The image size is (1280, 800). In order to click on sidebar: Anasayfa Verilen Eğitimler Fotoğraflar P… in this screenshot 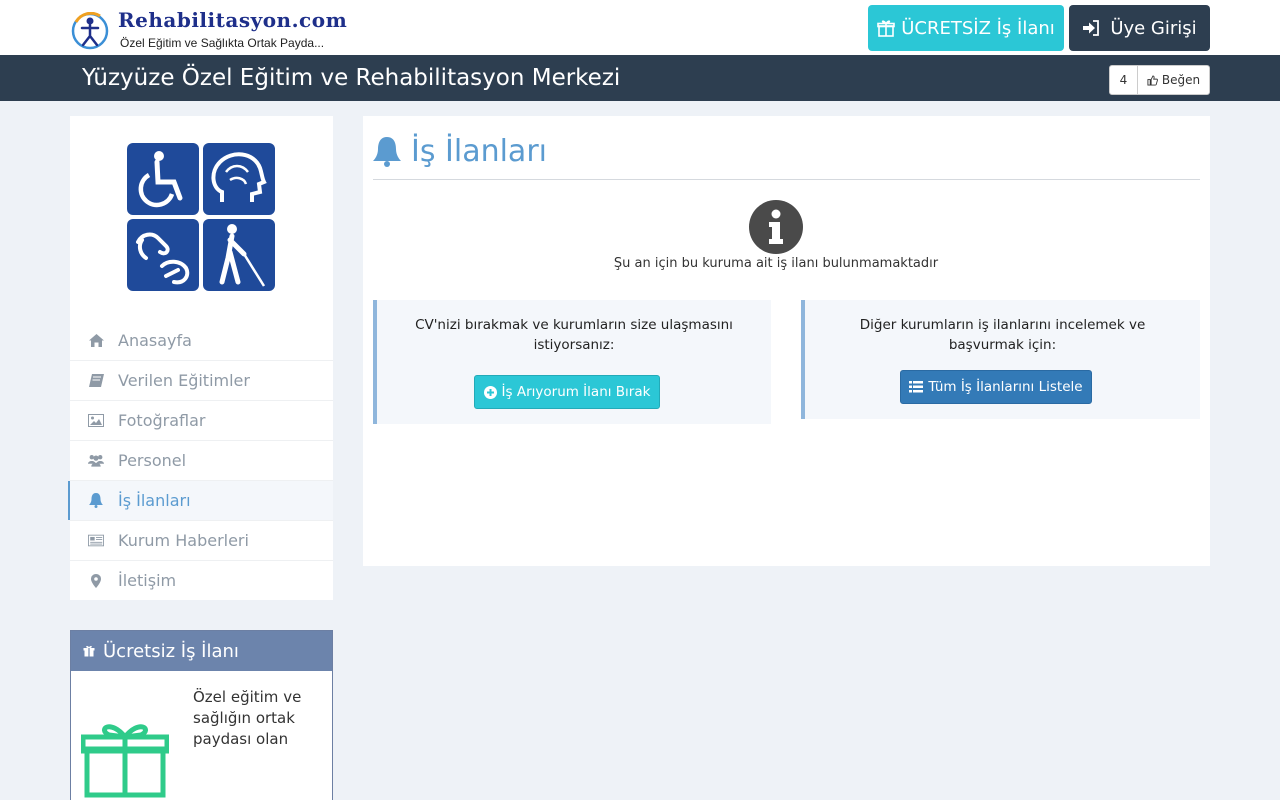, I will do `click(200, 358)`.